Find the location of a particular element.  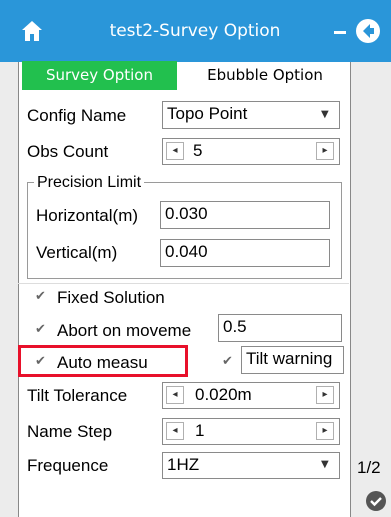

horizontal-value: 0.030 is located at coordinates (186, 213).